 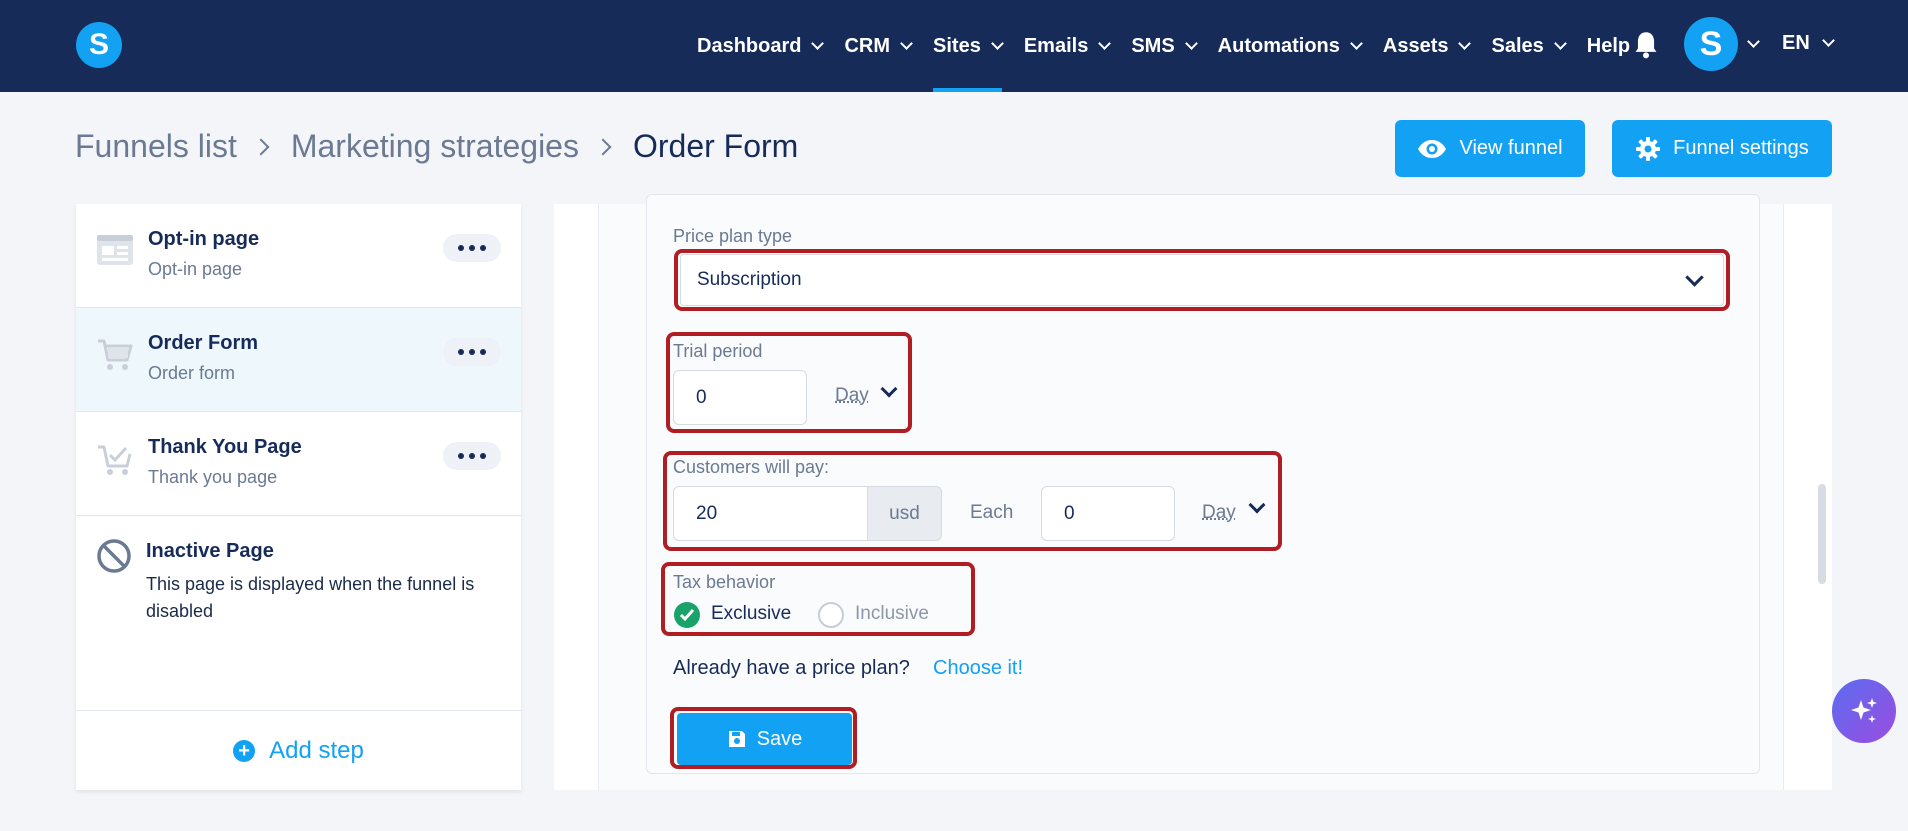 I want to click on tax-exclusive-label: Exclusive, so click(x=751, y=614).